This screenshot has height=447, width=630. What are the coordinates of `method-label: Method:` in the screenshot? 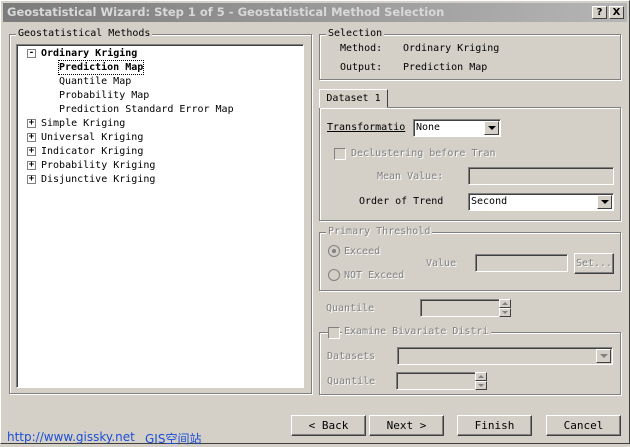 It's located at (361, 48).